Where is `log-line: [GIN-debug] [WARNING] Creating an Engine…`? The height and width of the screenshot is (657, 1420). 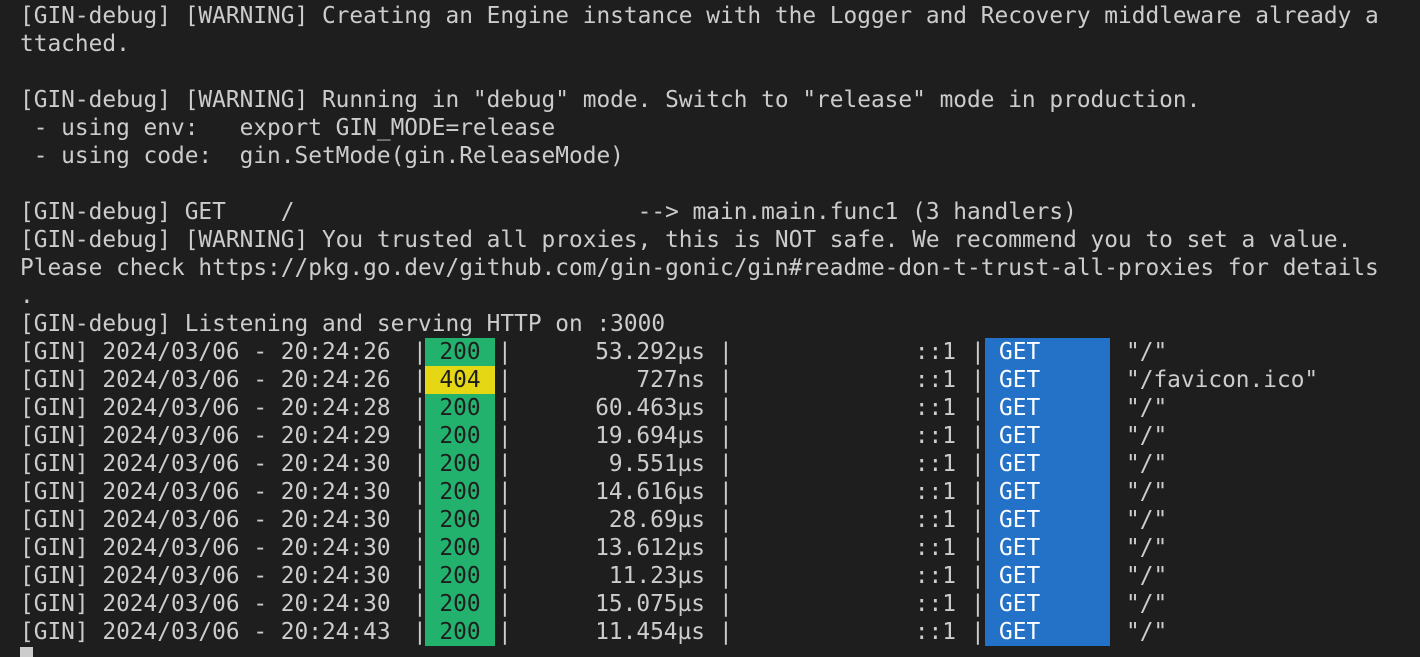
log-line: [GIN-debug] [WARNING] Creating an Engine… is located at coordinates (699, 16).